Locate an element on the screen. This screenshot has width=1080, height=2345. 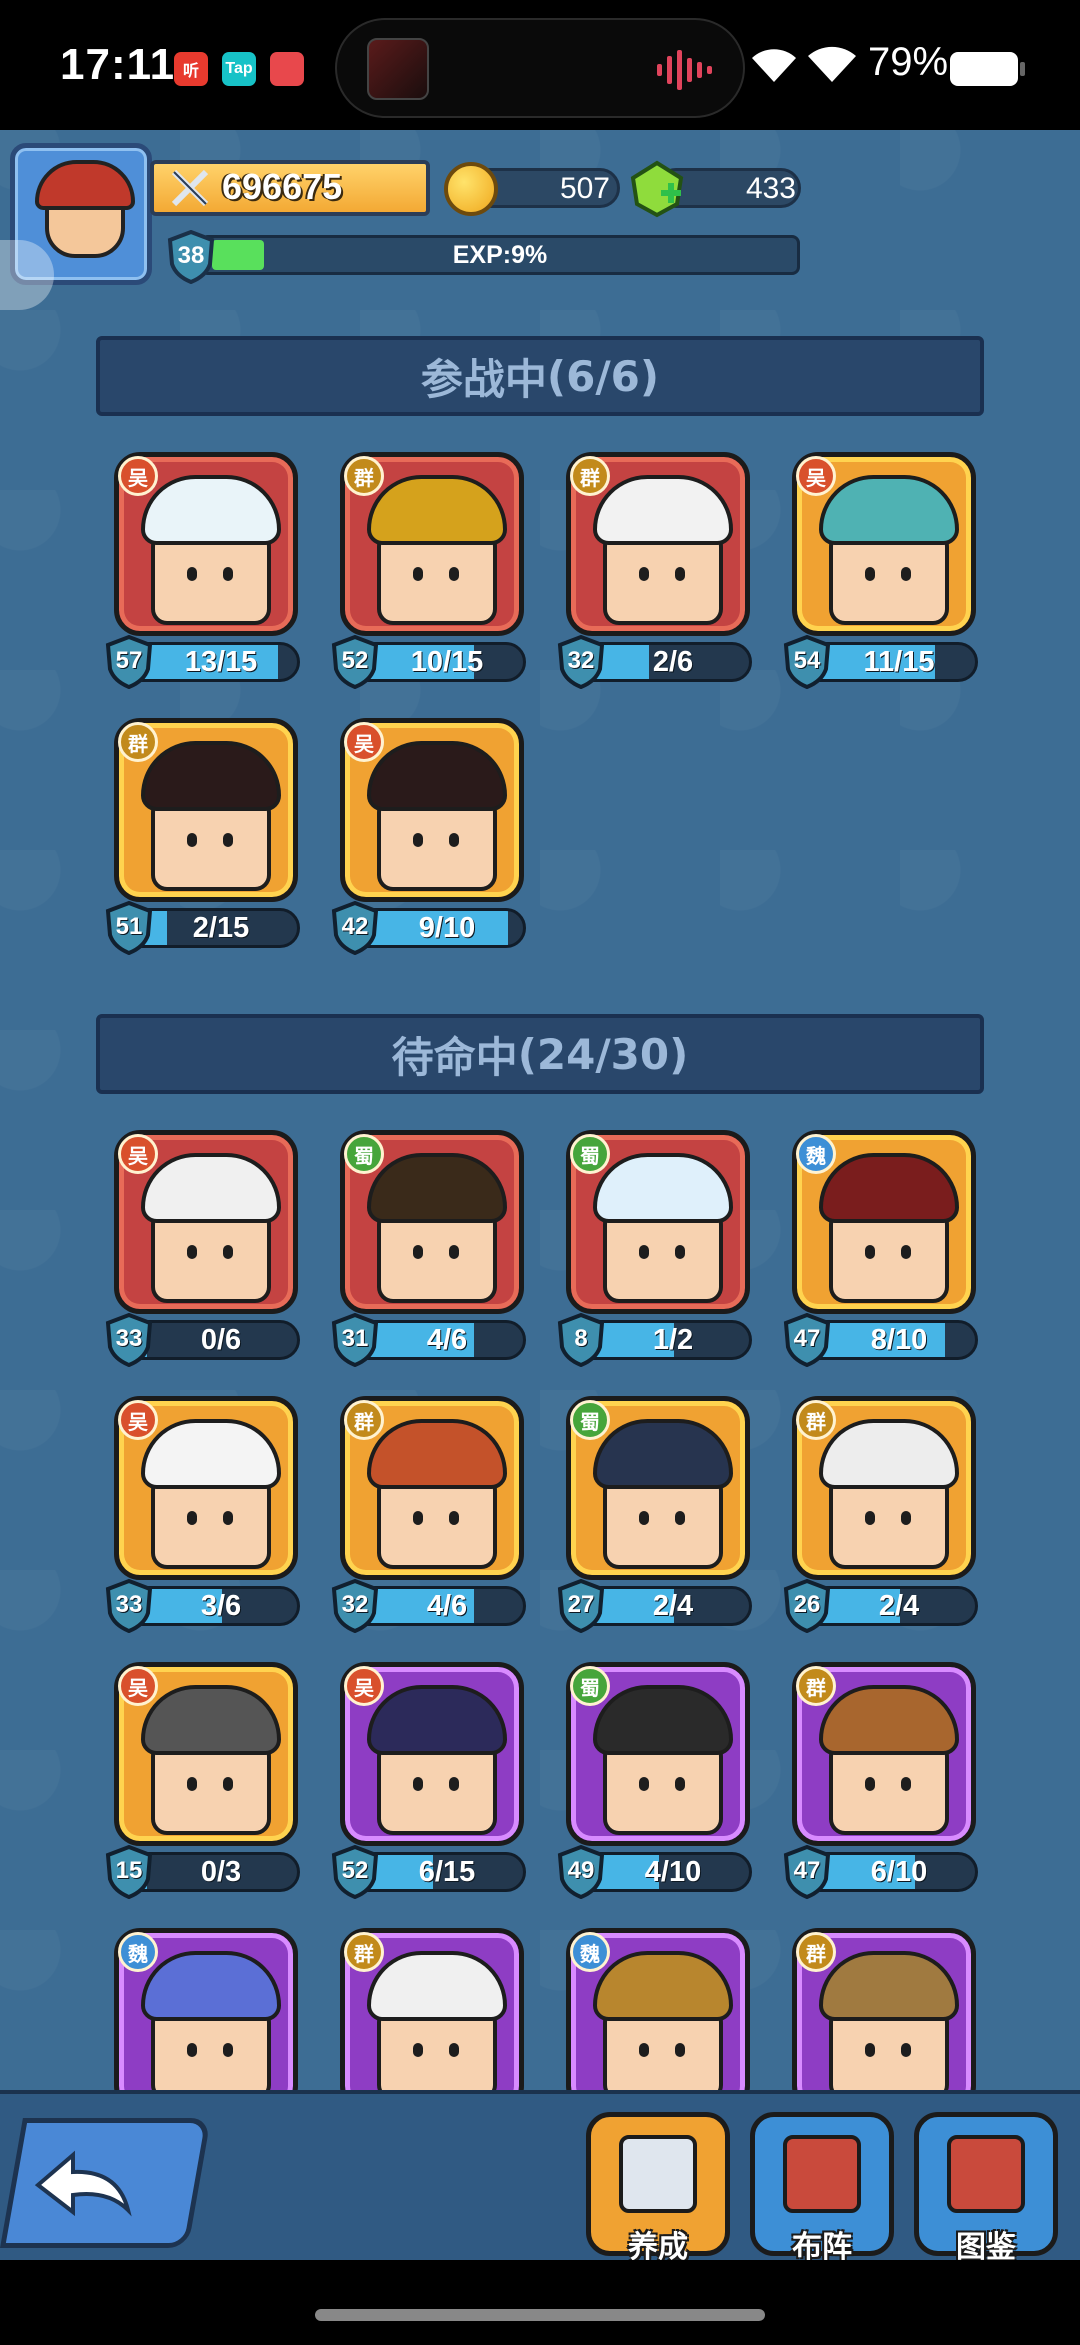
crossed-swords-icon is located at coordinates (190, 188).